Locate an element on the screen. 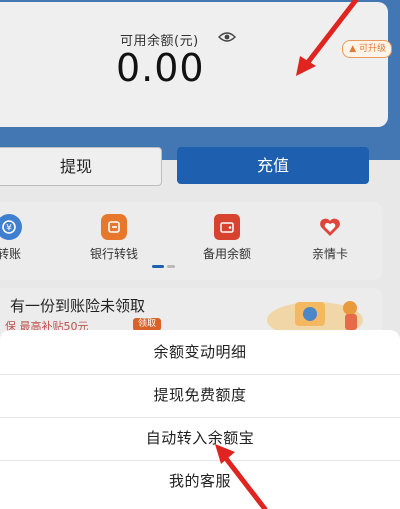 The image size is (400, 509). heart-card-icon is located at coordinates (330, 227).